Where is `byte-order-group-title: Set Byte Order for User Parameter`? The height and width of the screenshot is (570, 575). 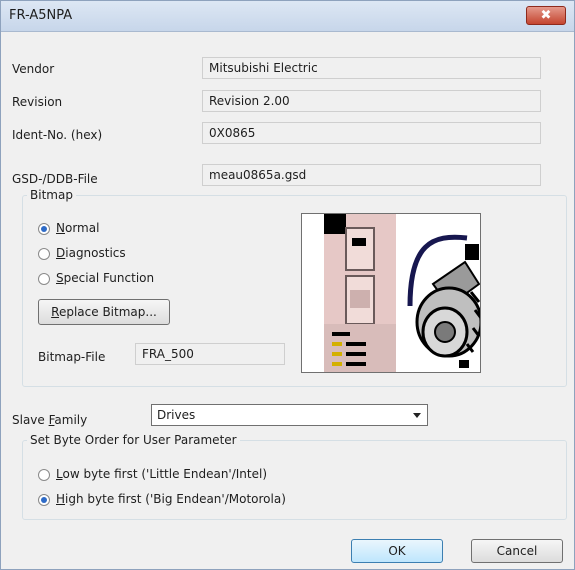
byte-order-group-title: Set Byte Order for User Parameter is located at coordinates (133, 440).